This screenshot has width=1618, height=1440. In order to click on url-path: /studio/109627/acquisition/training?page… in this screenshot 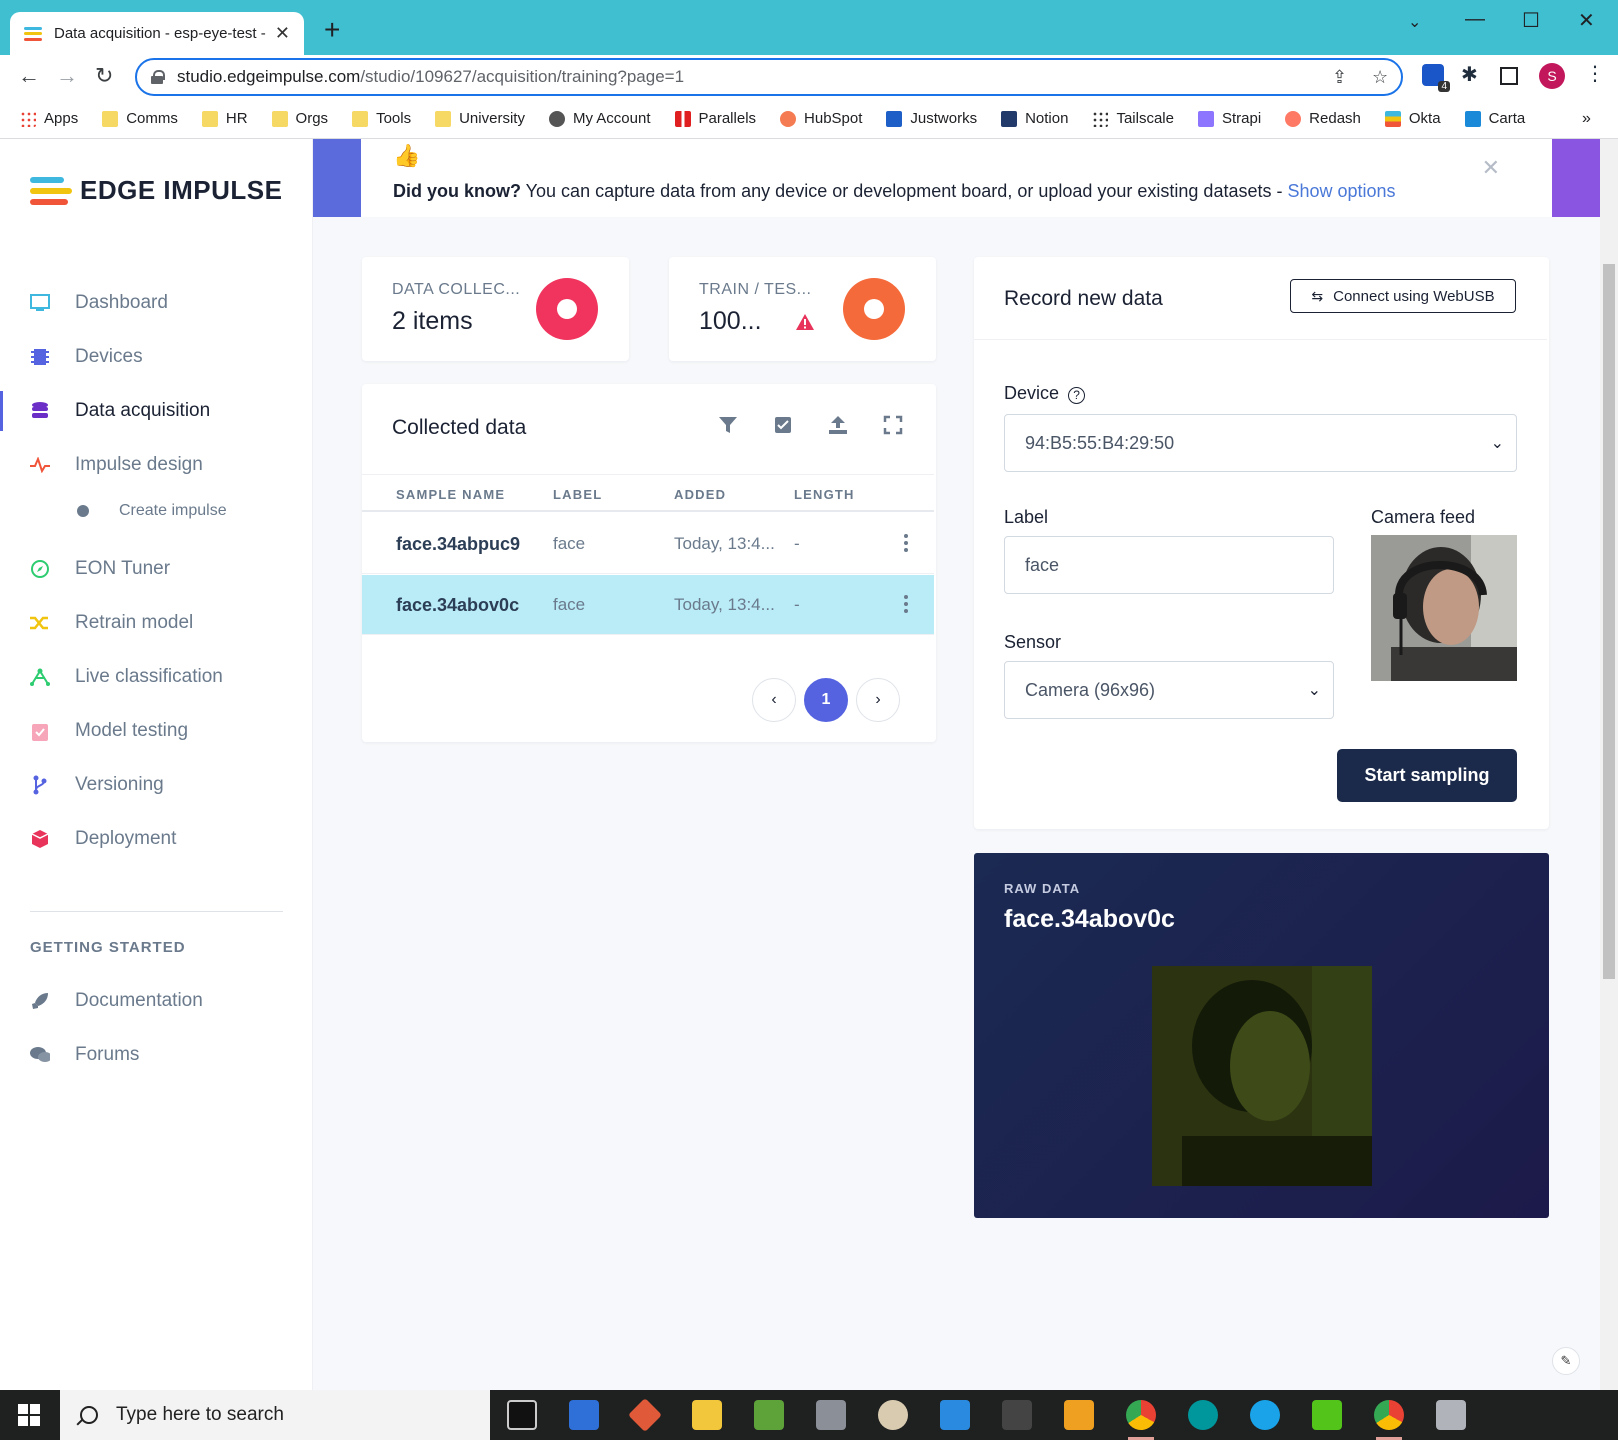, I will do `click(522, 76)`.